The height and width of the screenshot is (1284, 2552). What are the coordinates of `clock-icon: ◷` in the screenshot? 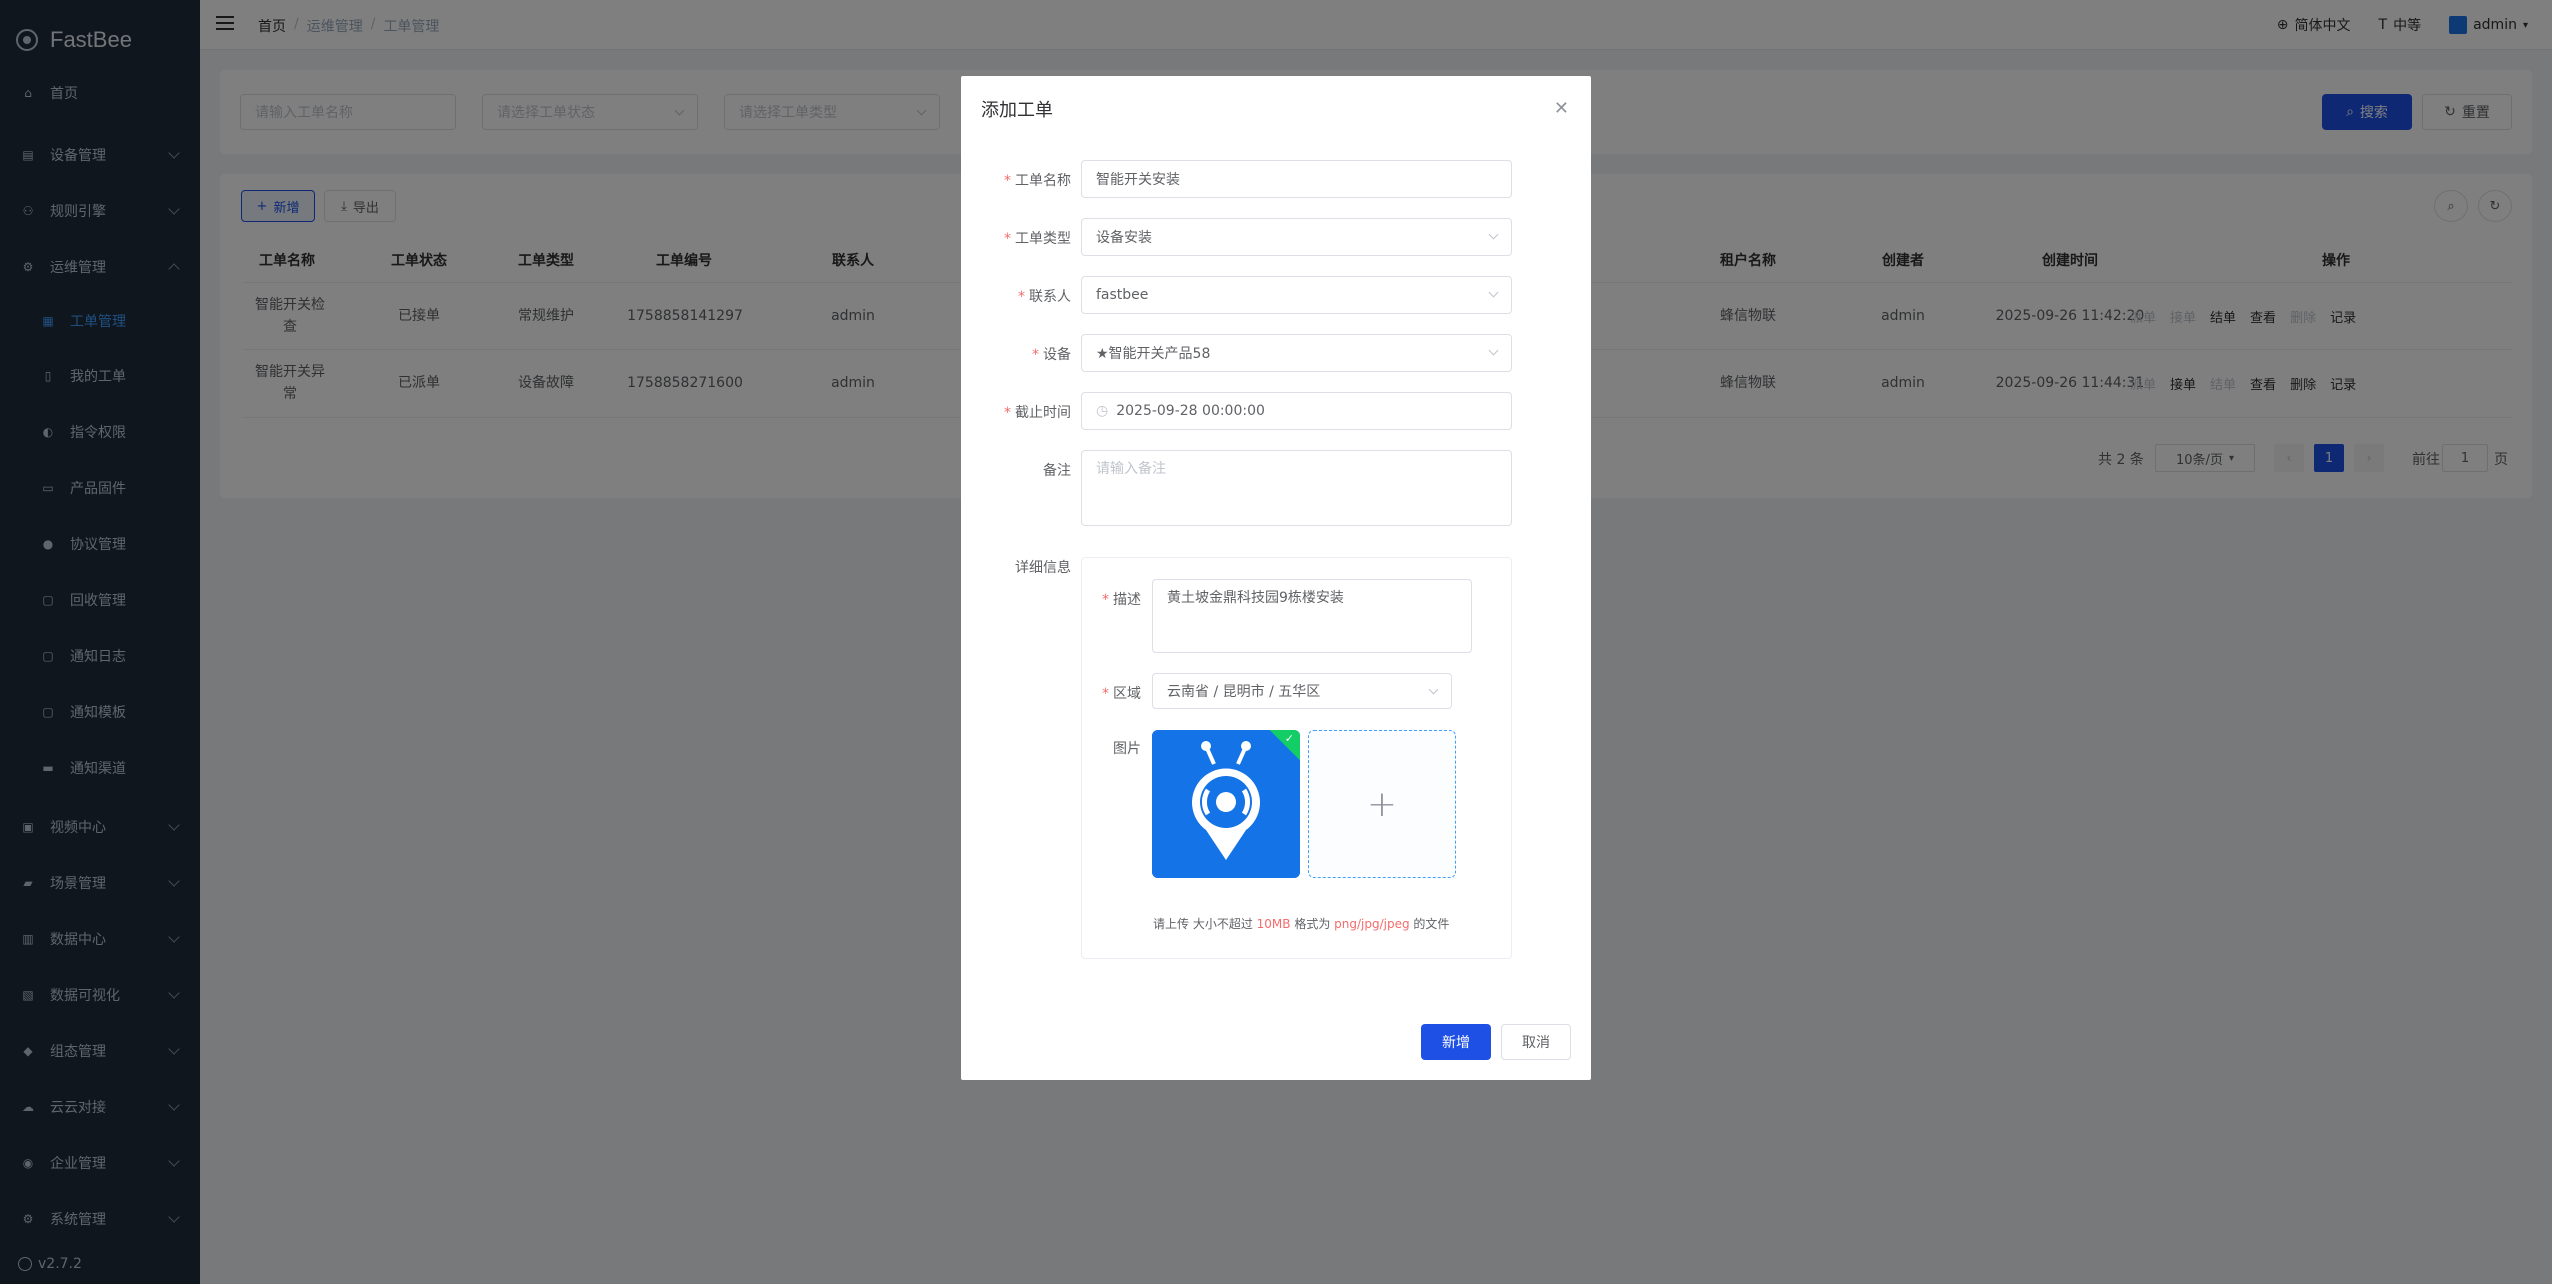 It's located at (1102, 411).